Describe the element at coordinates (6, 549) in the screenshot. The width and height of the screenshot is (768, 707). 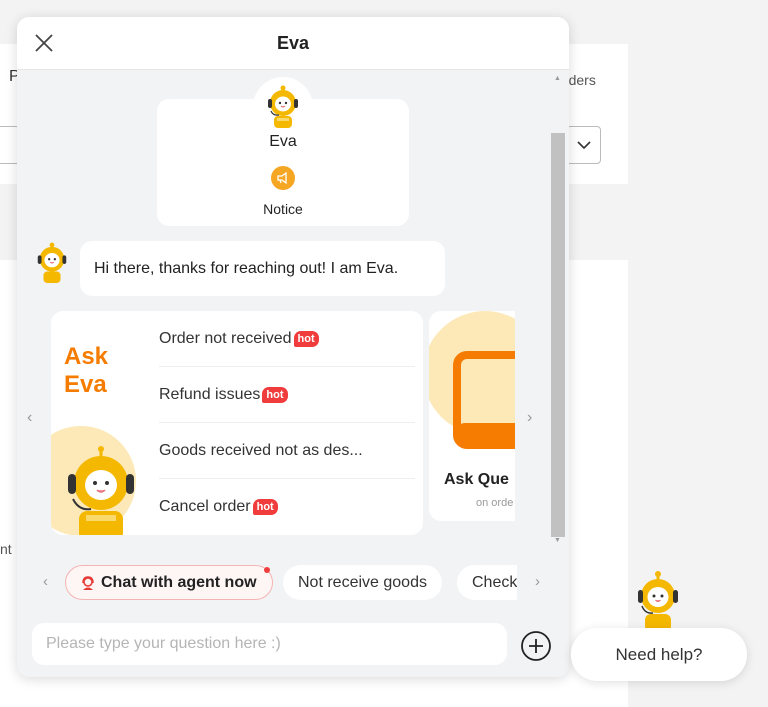
I see `page-partial-text: nt` at that location.